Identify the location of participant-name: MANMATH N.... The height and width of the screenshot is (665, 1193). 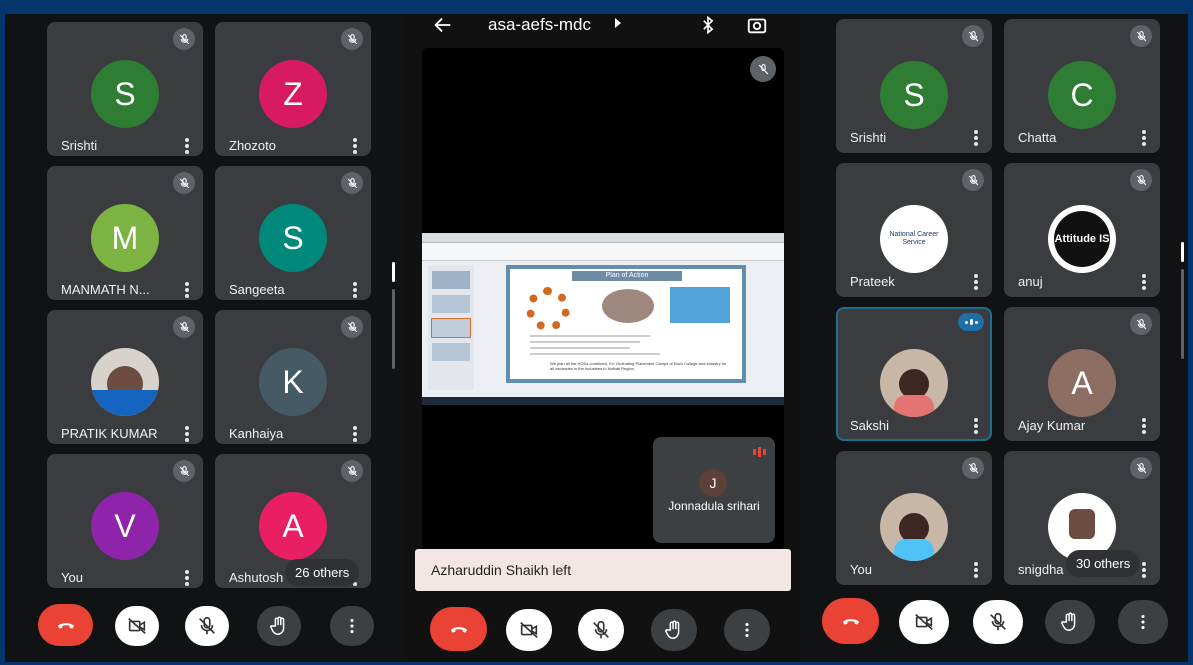
(105, 289).